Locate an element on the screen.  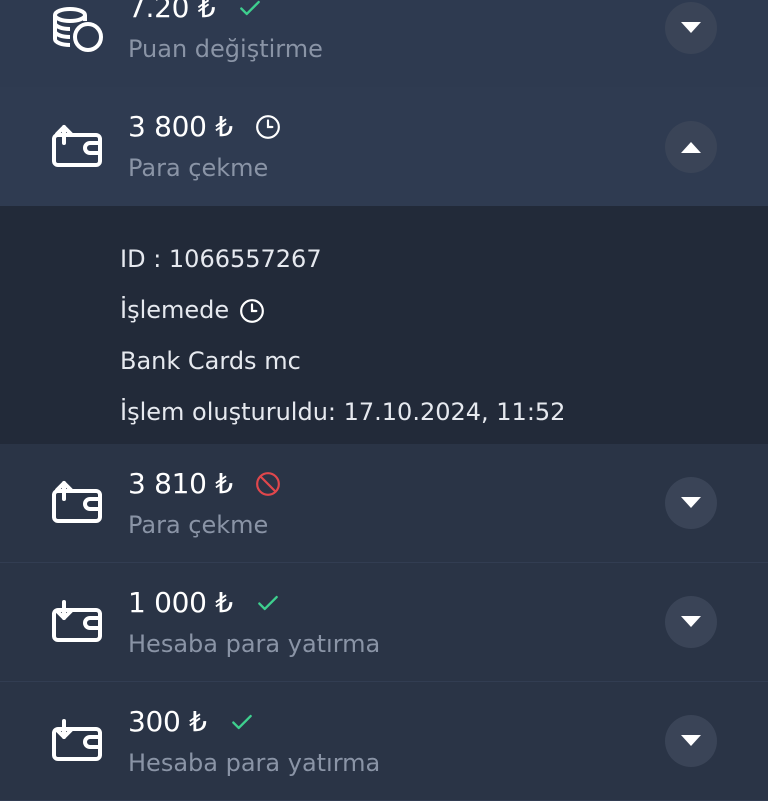
transaction-status: İşlemede is located at coordinates (444, 310).